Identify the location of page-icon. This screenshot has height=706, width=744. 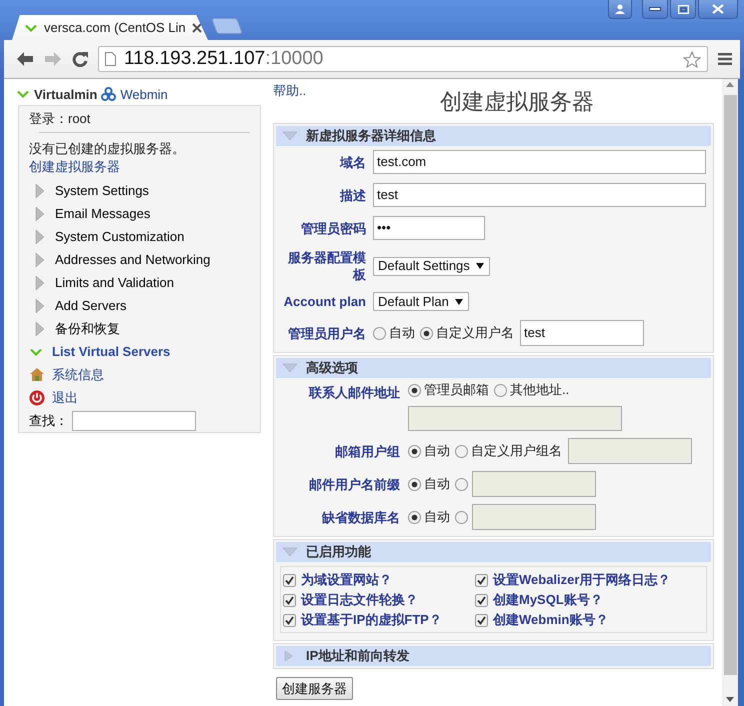
(110, 59).